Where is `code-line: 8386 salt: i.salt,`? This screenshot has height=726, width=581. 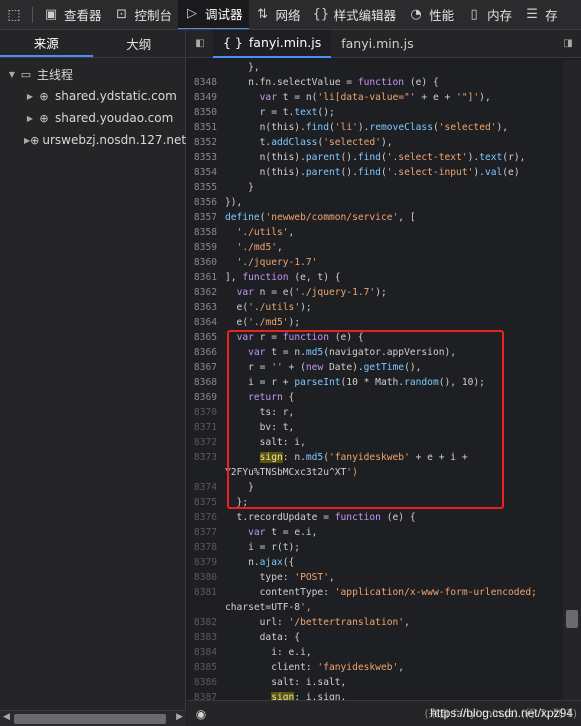
code-line: 8386 salt: i.salt, is located at coordinates (374, 682).